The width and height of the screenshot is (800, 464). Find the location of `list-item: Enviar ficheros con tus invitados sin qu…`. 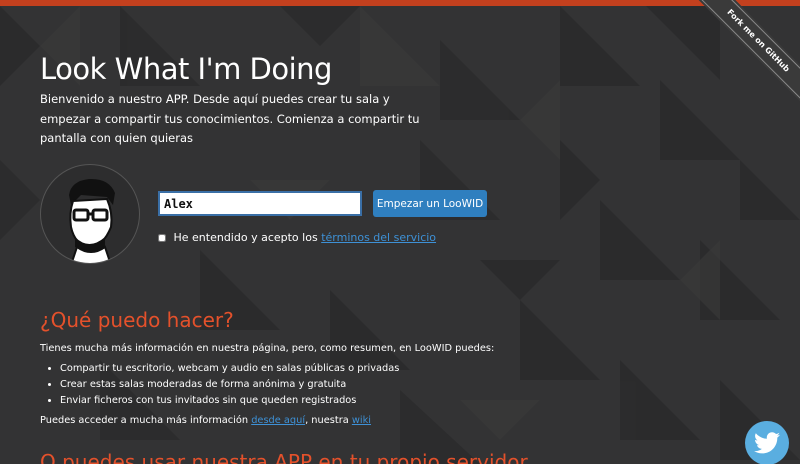

list-item: Enviar ficheros con tus invitados sin qu… is located at coordinates (229, 401).